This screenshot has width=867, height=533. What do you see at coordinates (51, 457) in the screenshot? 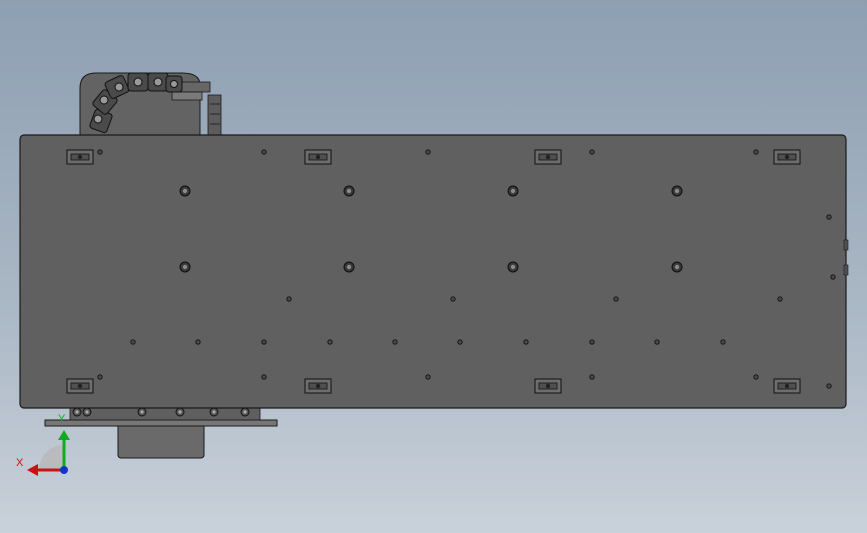
I see `triad-quarter-disc` at bounding box center [51, 457].